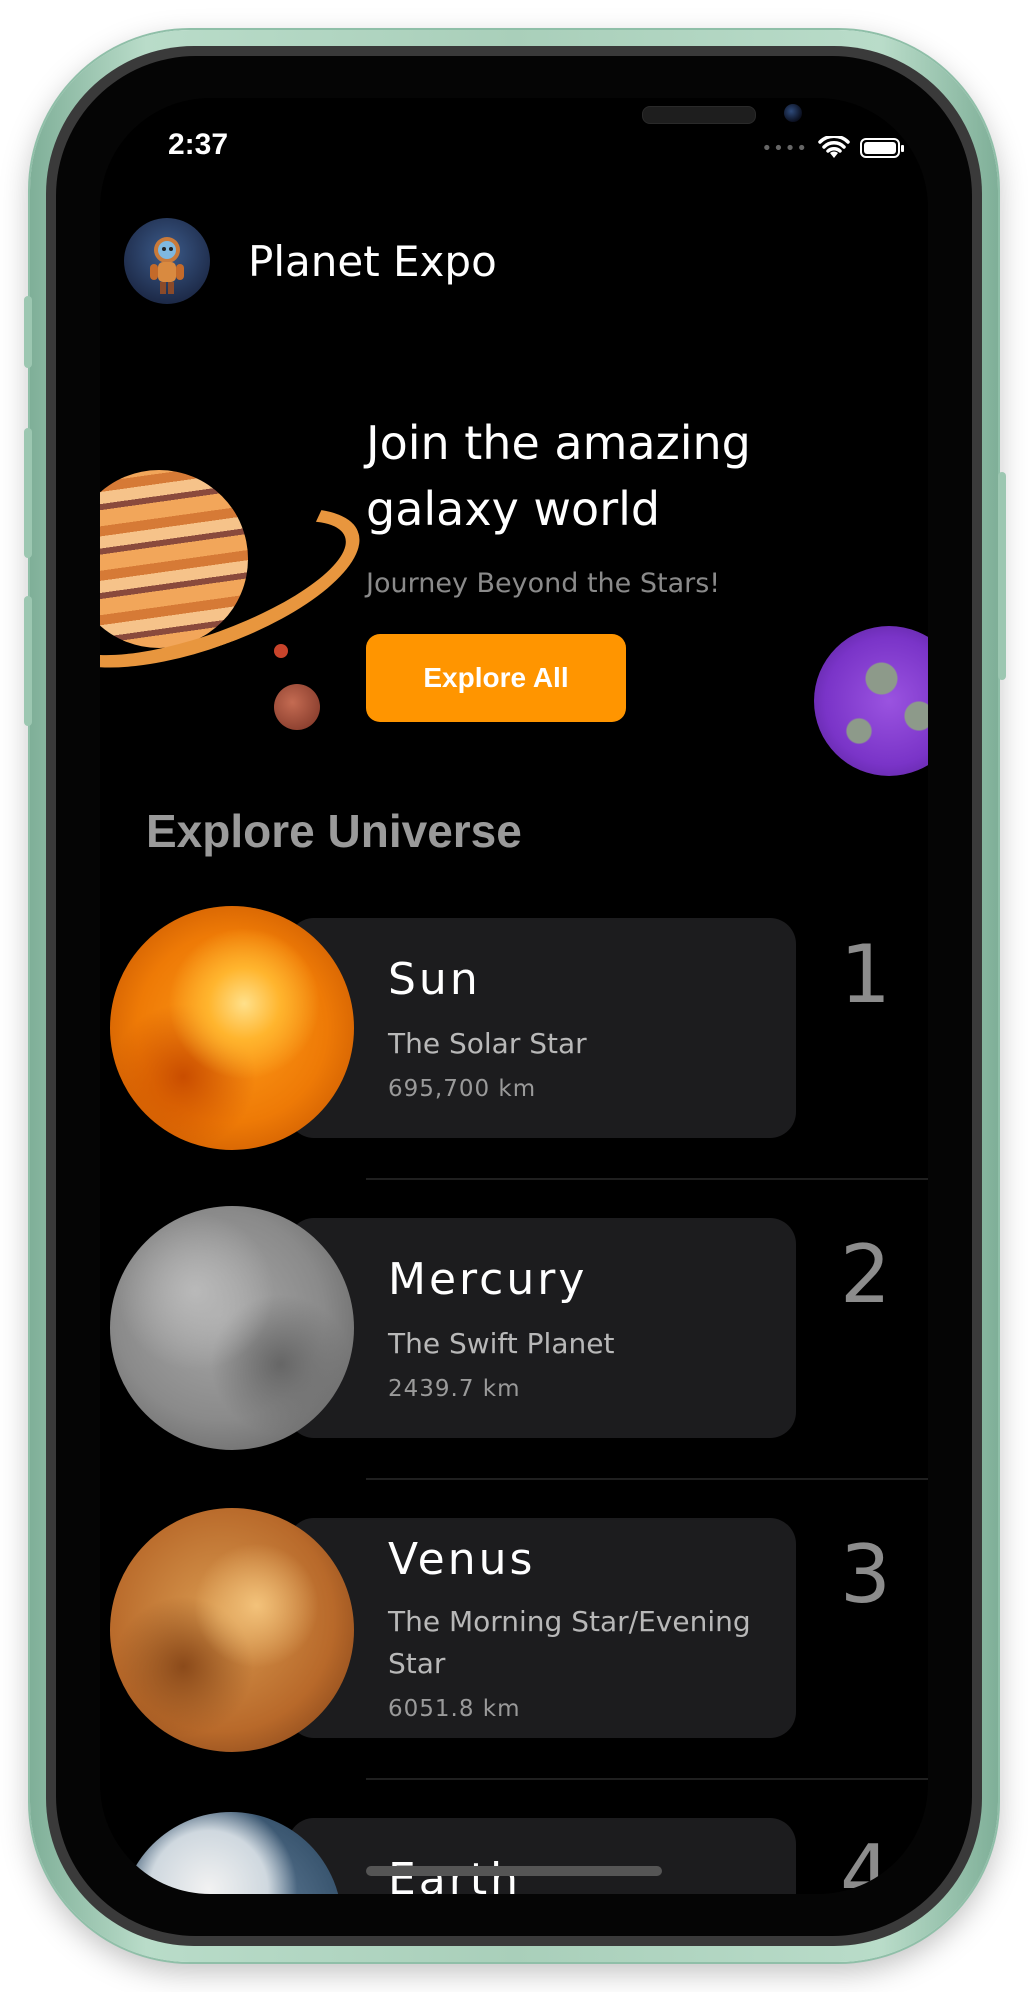  I want to click on small-moon-illustration, so click(281, 651).